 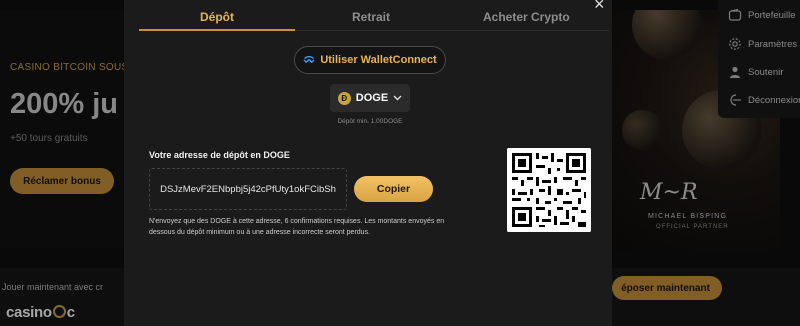 I want to click on tab-buy-crypto: Acheter Crypto, so click(x=526, y=17).